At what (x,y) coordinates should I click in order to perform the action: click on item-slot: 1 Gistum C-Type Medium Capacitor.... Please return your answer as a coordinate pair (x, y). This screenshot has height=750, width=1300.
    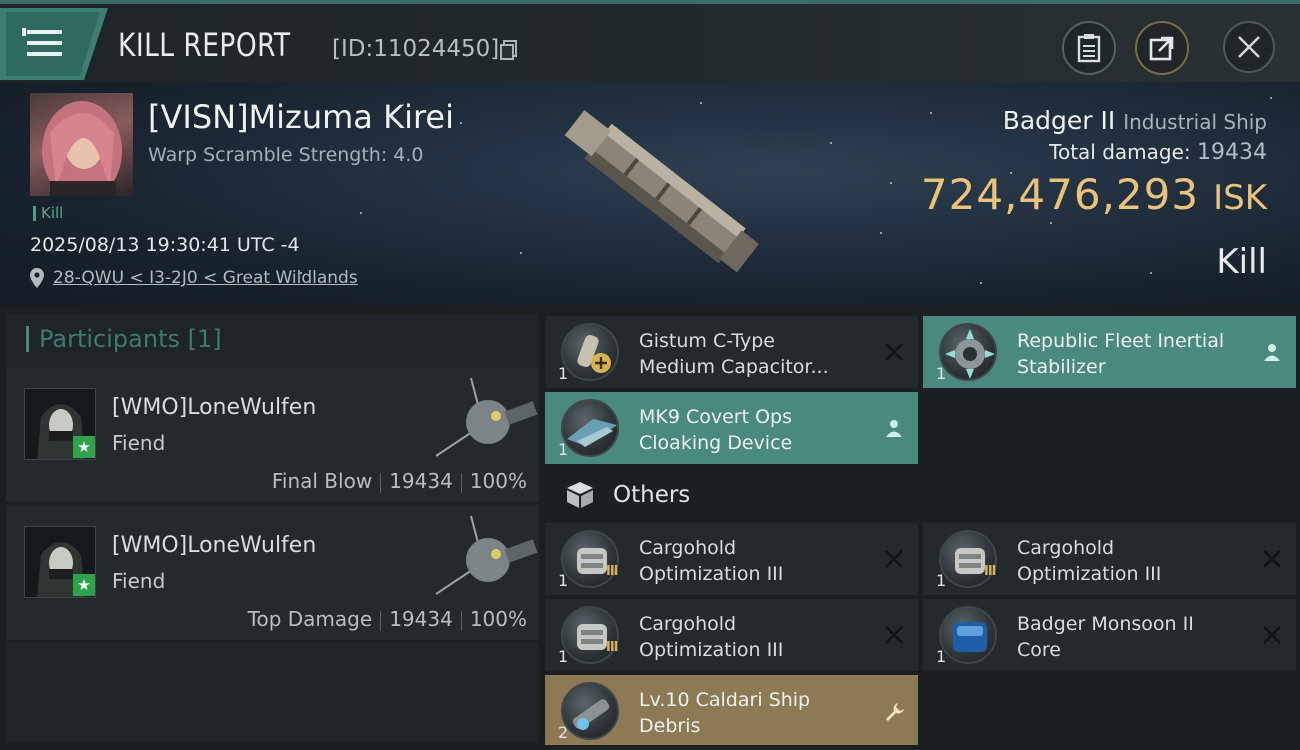
    Looking at the image, I should click on (731, 352).